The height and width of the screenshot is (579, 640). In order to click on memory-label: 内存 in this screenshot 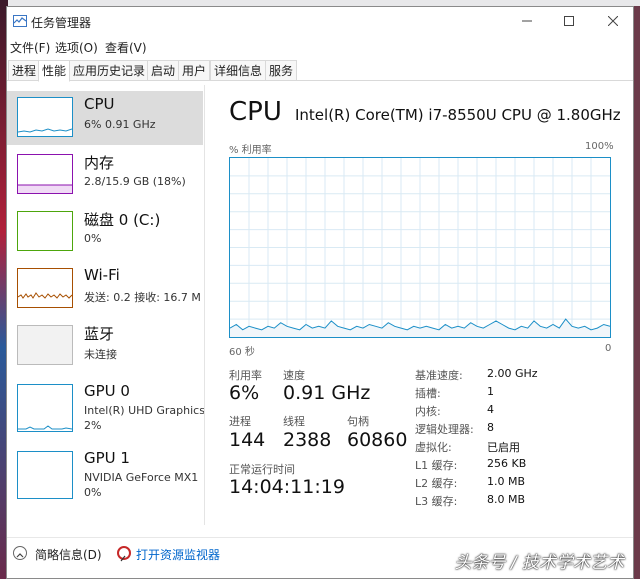, I will do `click(99, 163)`.